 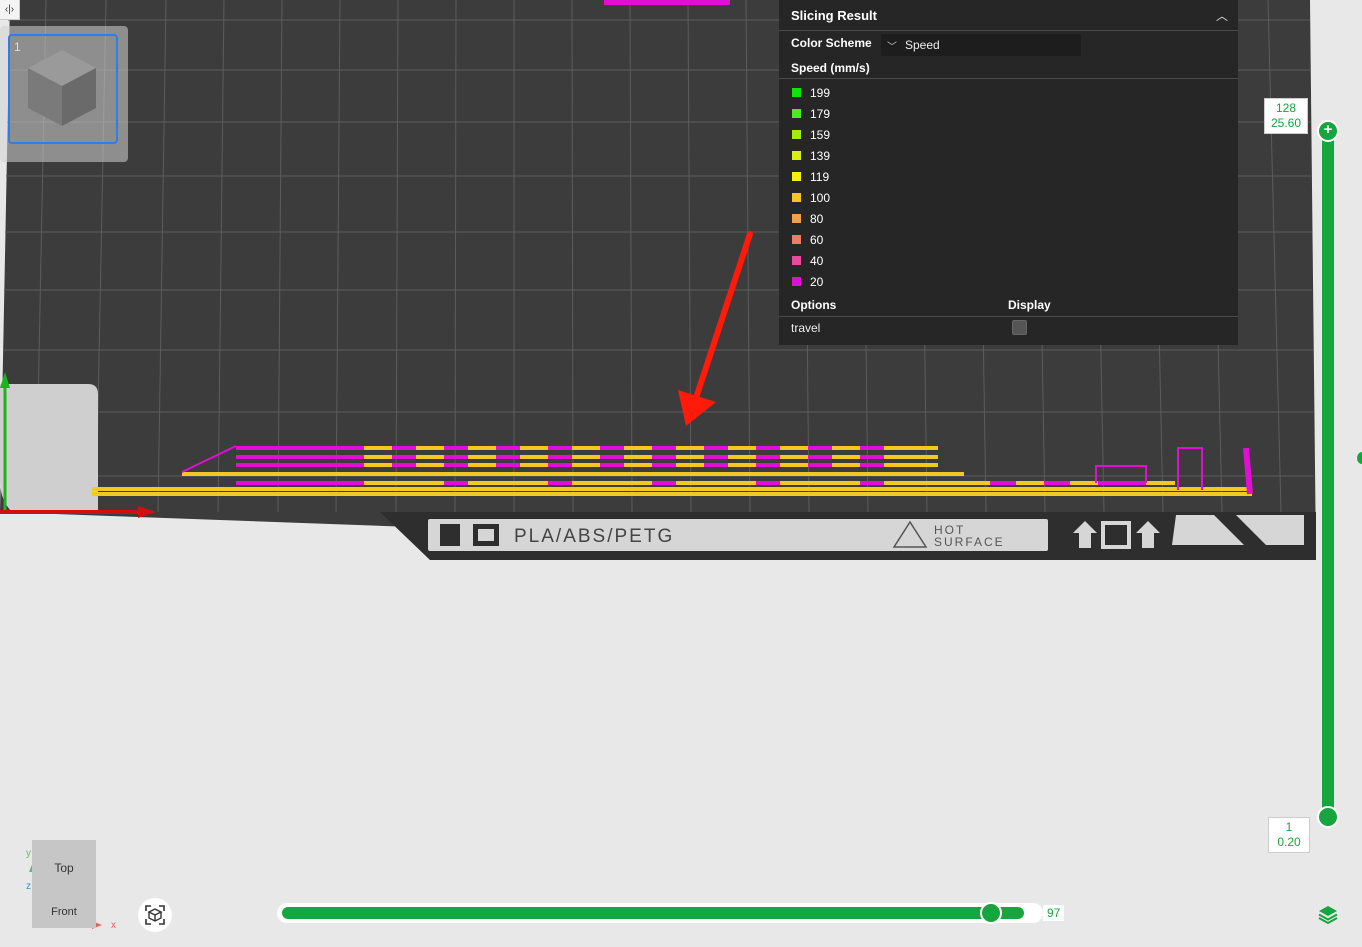 I want to click on view-cube: Top Front, so click(x=64, y=884).